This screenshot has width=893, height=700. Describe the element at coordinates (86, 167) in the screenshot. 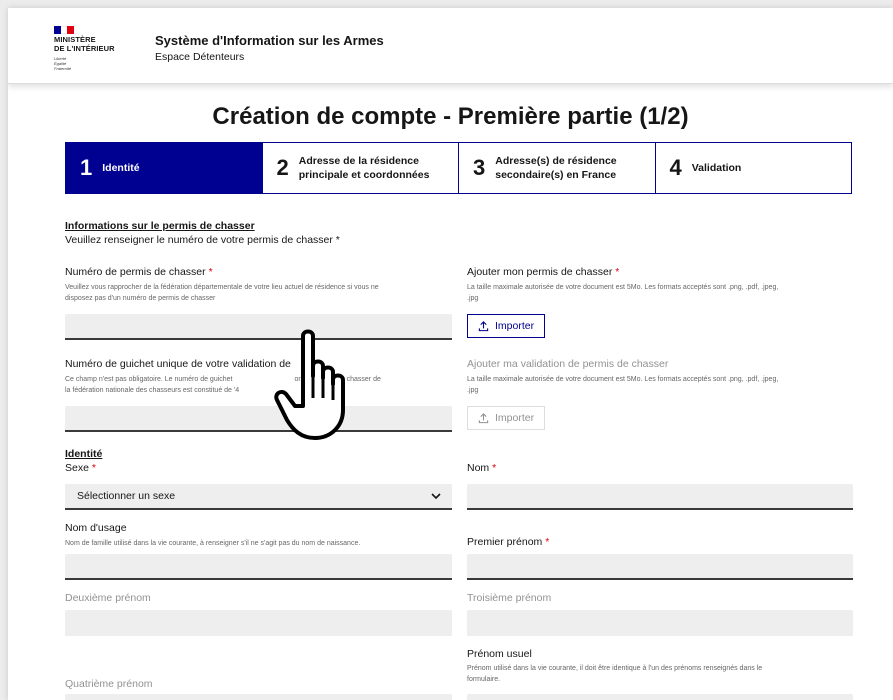

I see `step-number: 1` at that location.